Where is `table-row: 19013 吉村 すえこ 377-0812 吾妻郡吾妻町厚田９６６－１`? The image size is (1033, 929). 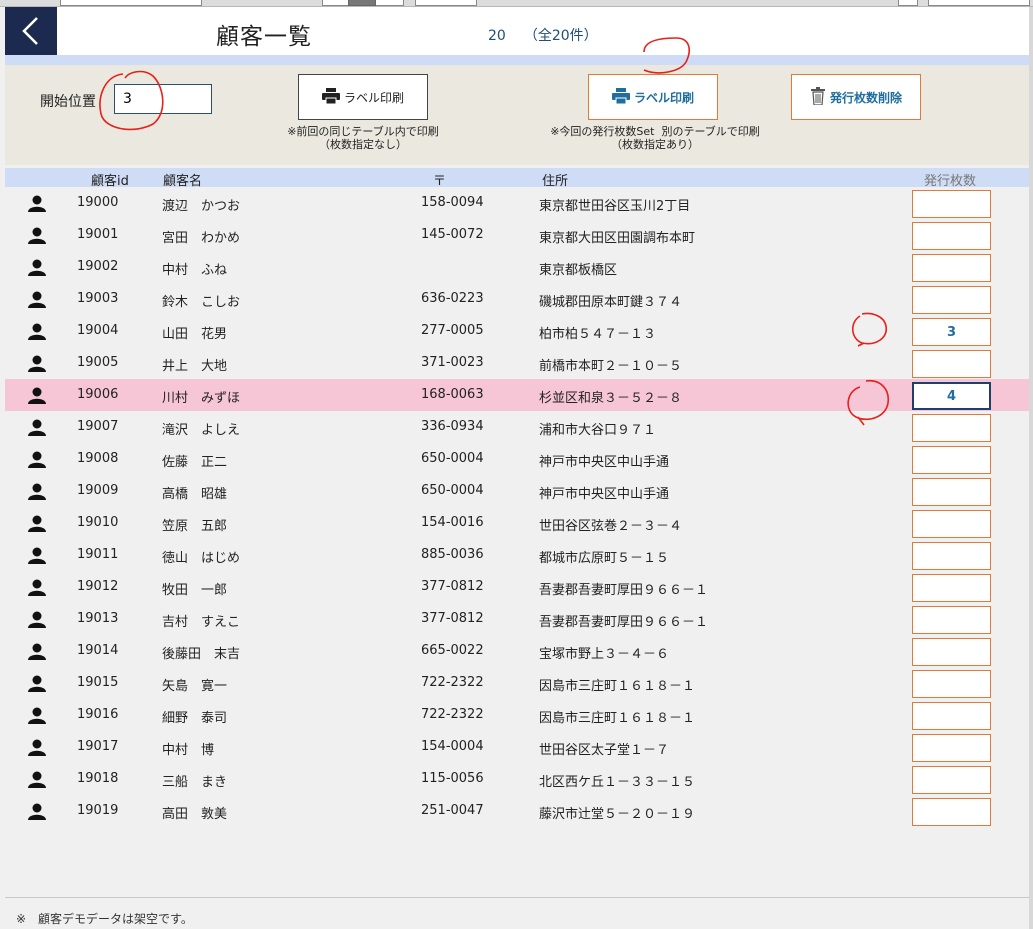
table-row: 19013 吉村 すえこ 377-0812 吾妻郡吾妻町厚田９６６－１ is located at coordinates (517, 619).